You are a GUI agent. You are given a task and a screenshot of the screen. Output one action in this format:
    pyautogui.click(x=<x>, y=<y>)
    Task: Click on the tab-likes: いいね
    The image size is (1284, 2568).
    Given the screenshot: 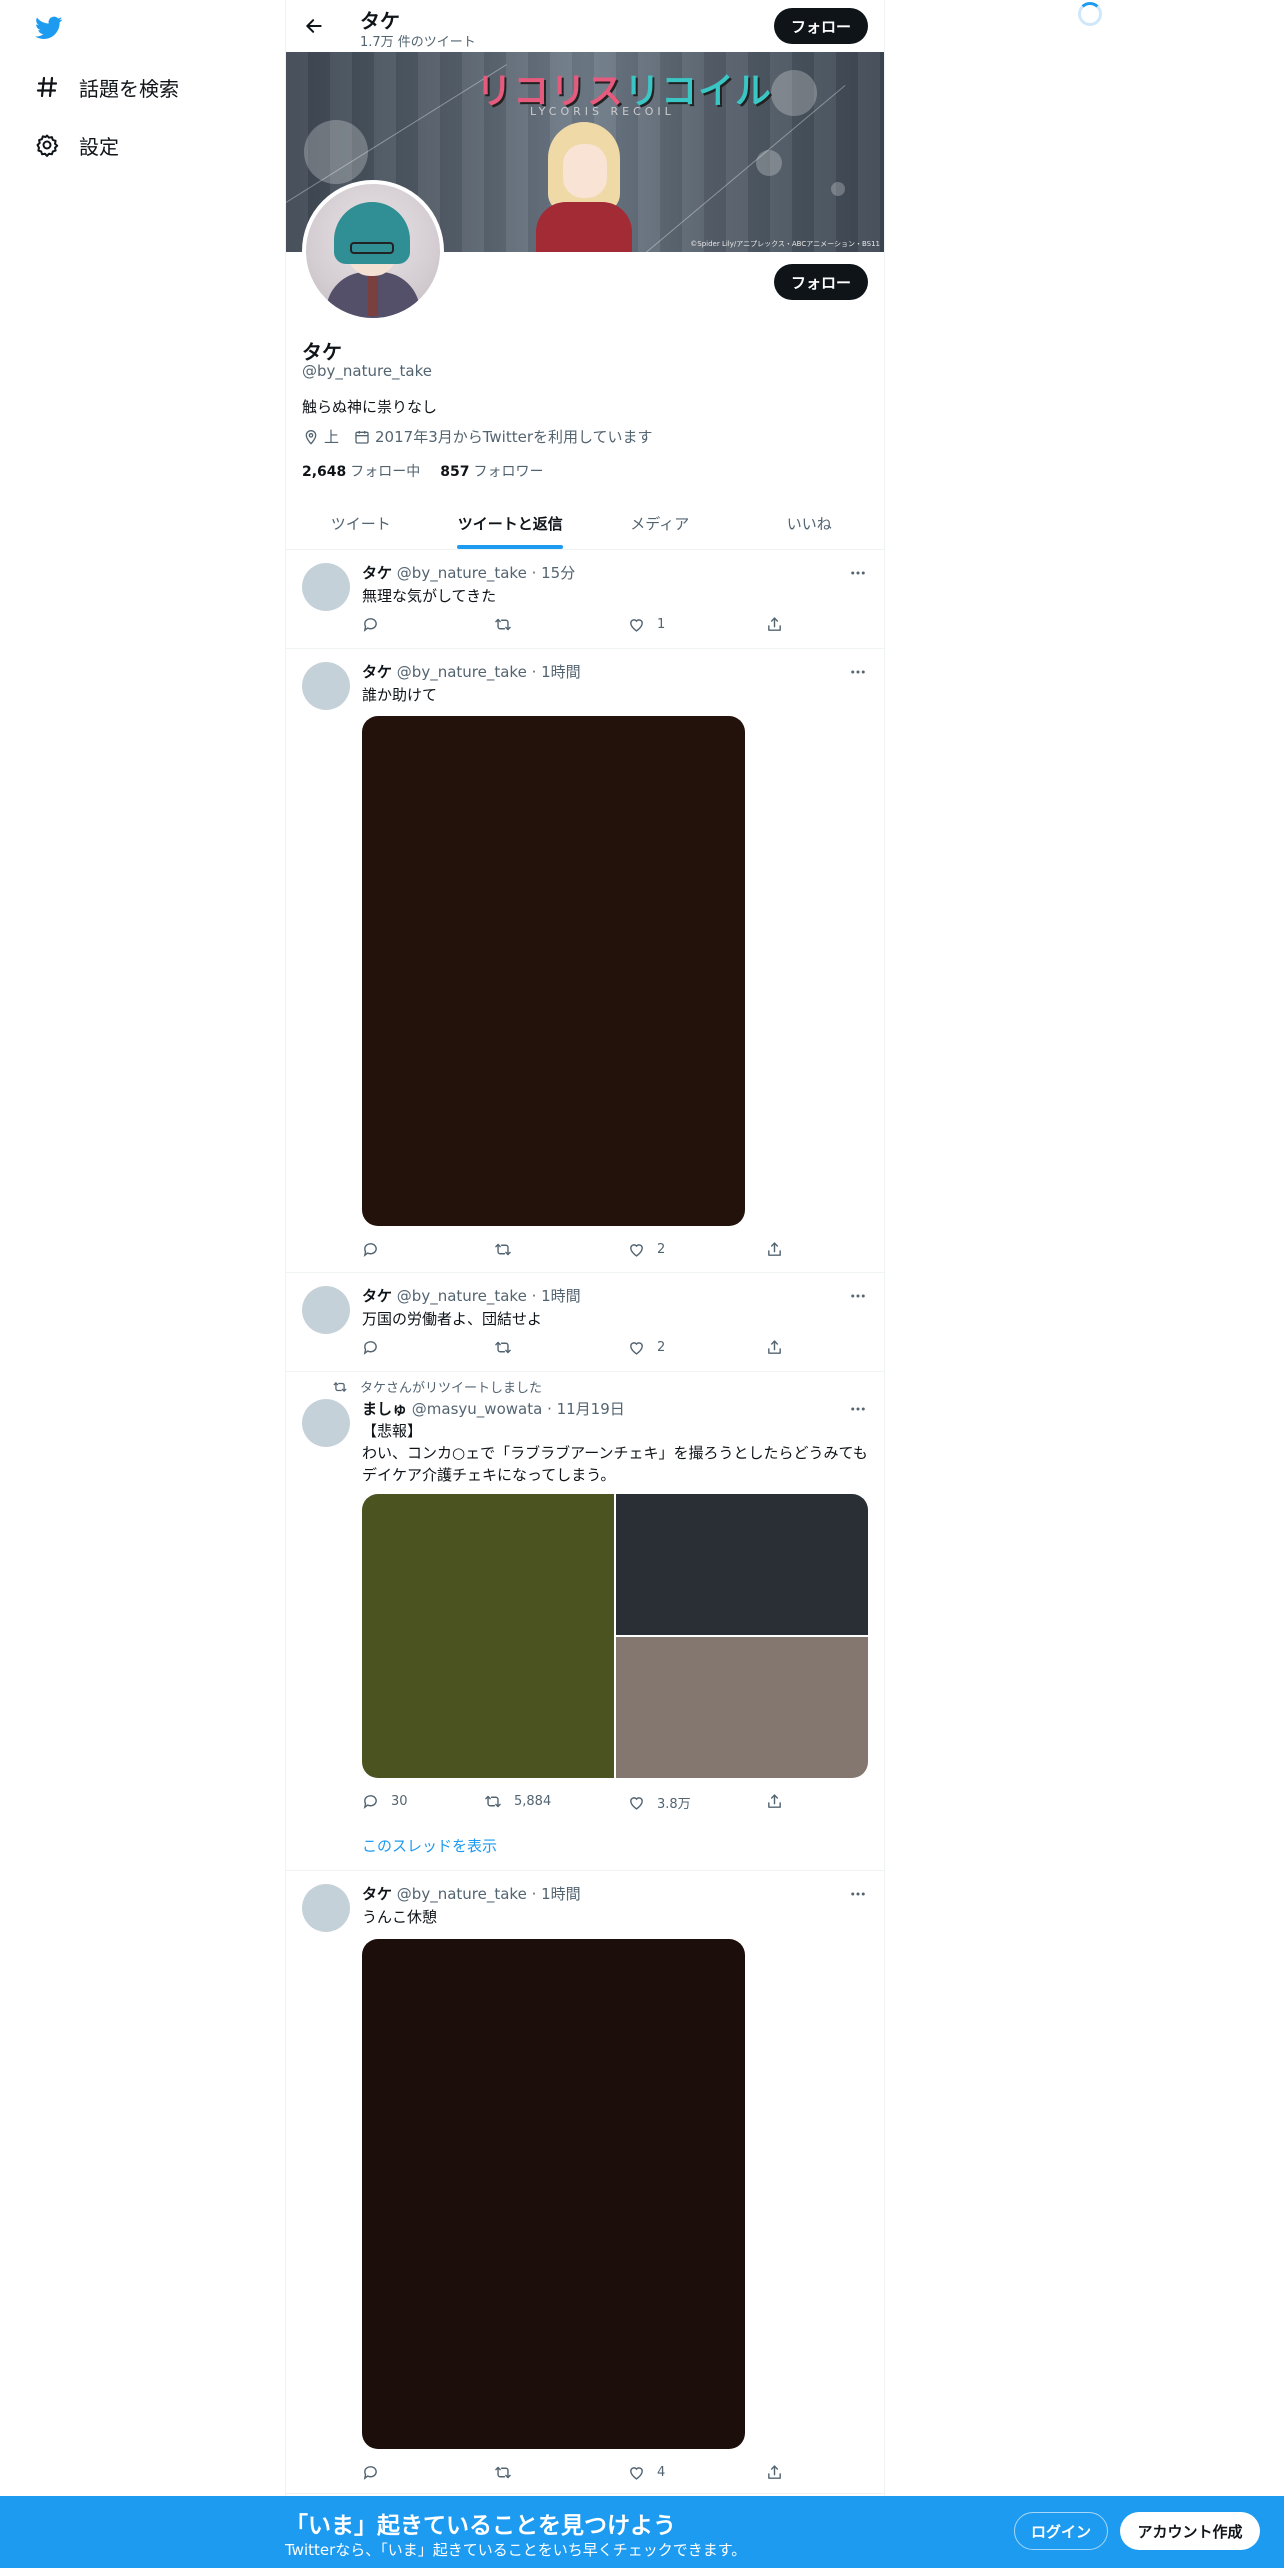 What is the action you would take?
    pyautogui.click(x=810, y=523)
    